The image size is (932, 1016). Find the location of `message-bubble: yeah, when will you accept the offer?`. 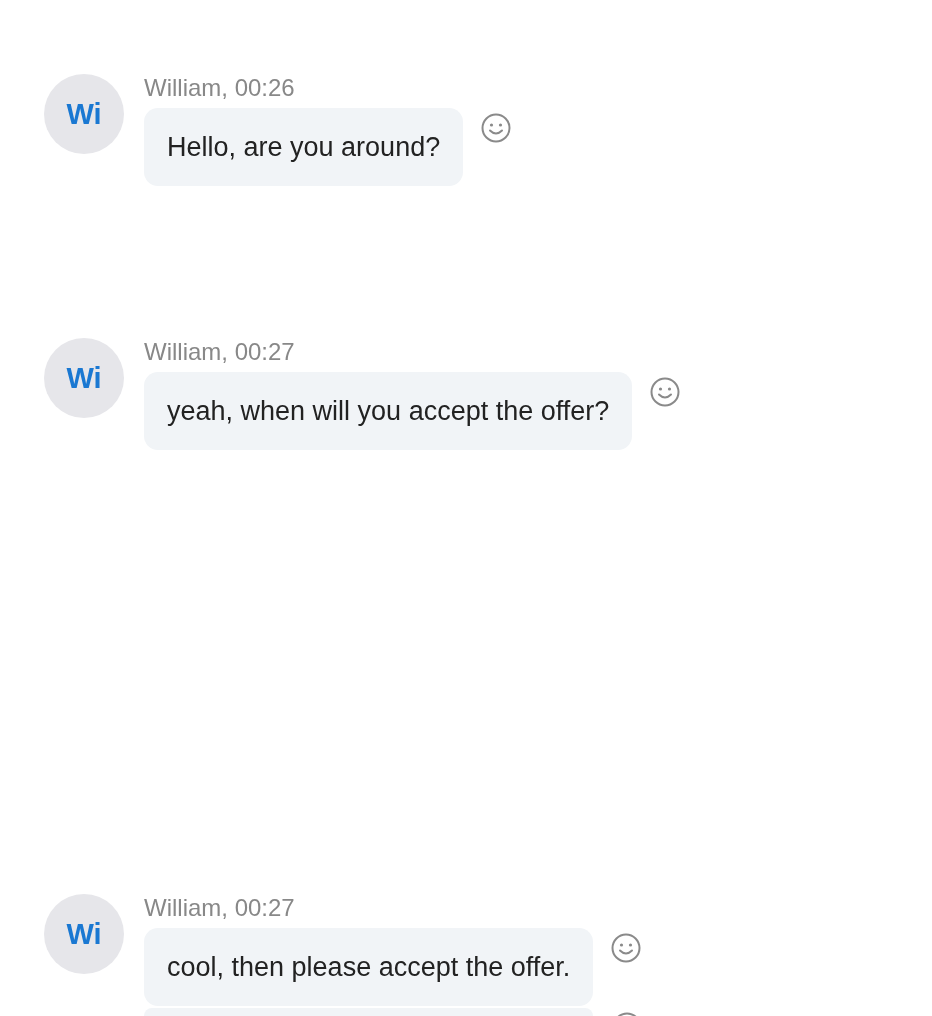

message-bubble: yeah, when will you accept the offer? is located at coordinates (388, 411).